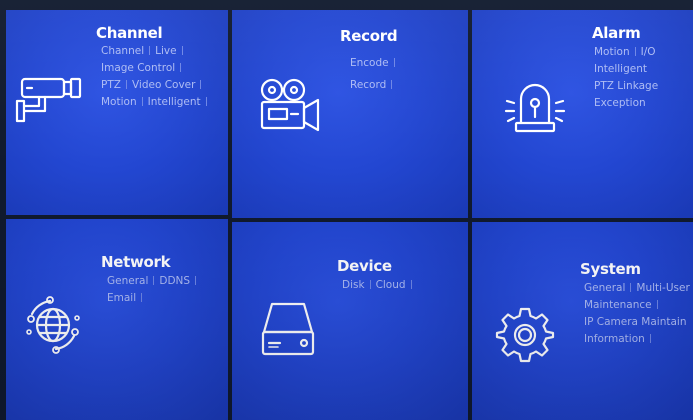  What do you see at coordinates (368, 85) in the screenshot?
I see `link-record: Record` at bounding box center [368, 85].